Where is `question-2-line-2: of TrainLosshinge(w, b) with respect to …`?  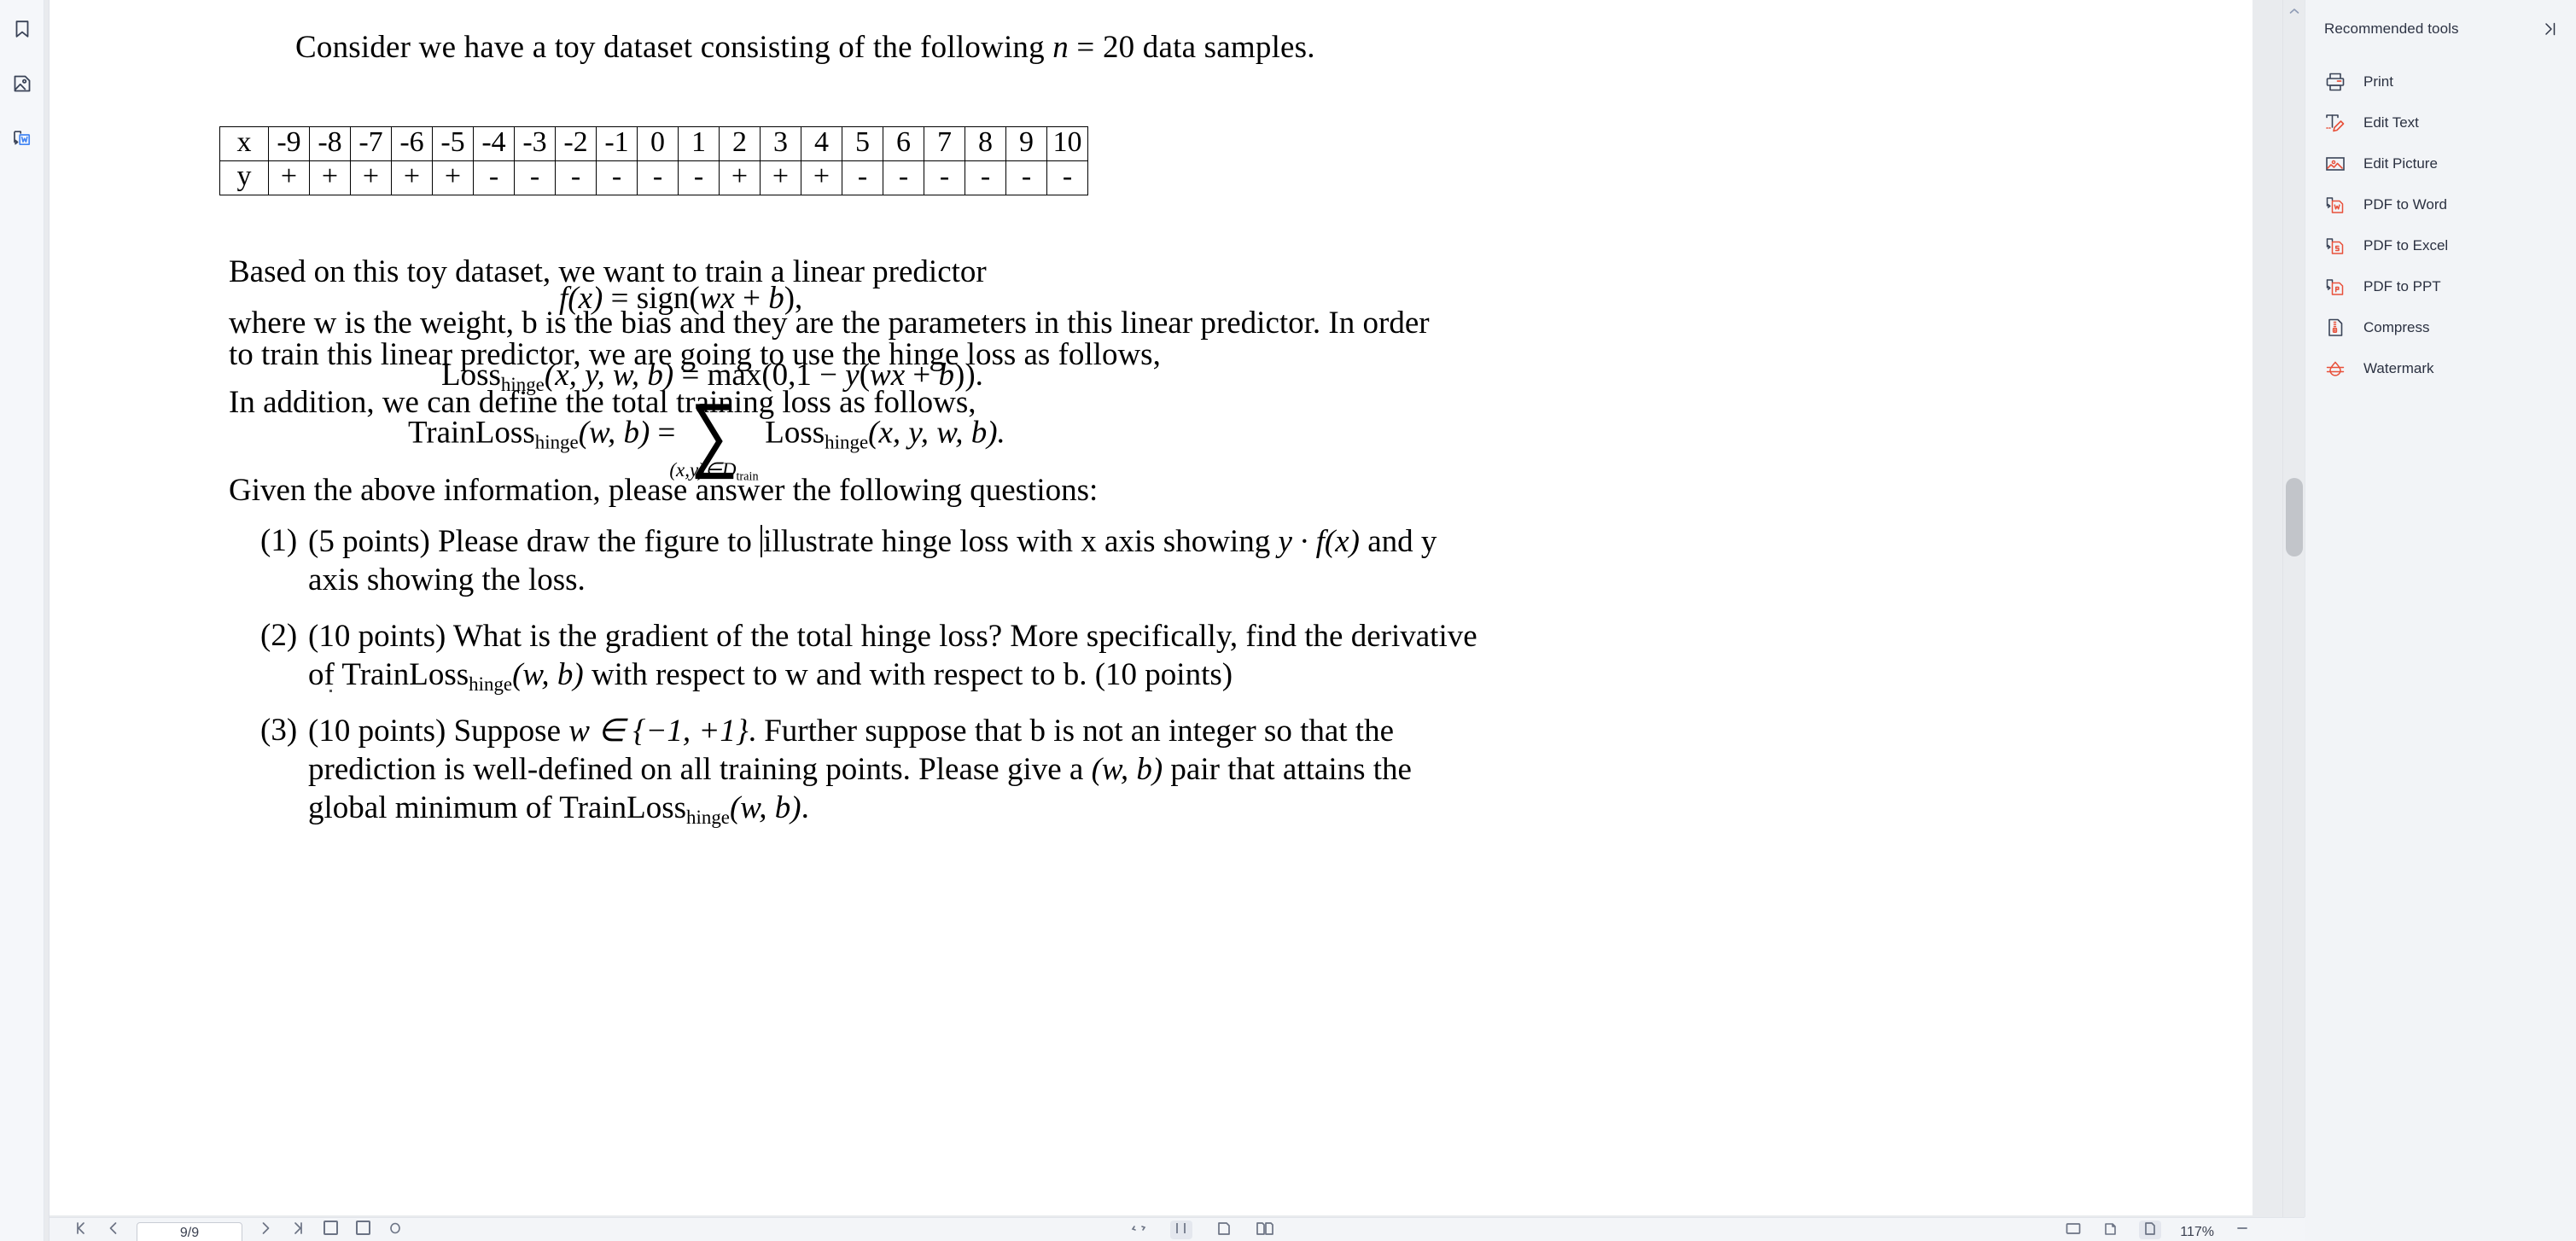 question-2-line-2: of TrainLosshinge(w, b) with respect to … is located at coordinates (892, 675).